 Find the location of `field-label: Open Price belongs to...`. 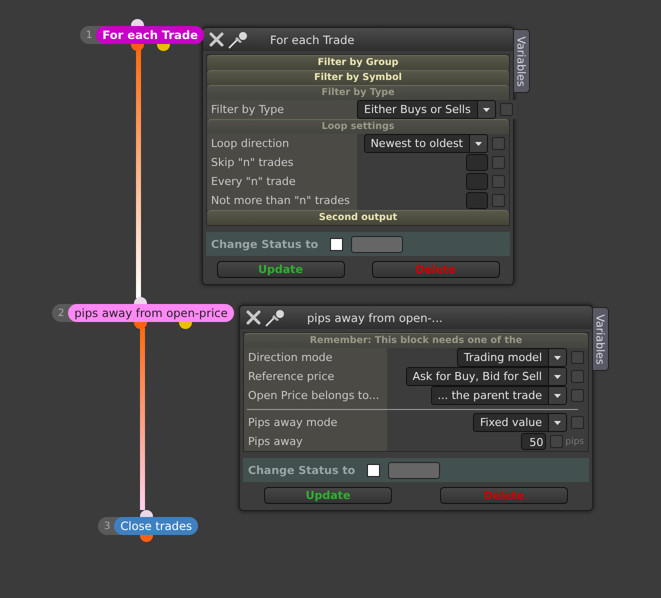

field-label: Open Price belongs to... is located at coordinates (315, 395).